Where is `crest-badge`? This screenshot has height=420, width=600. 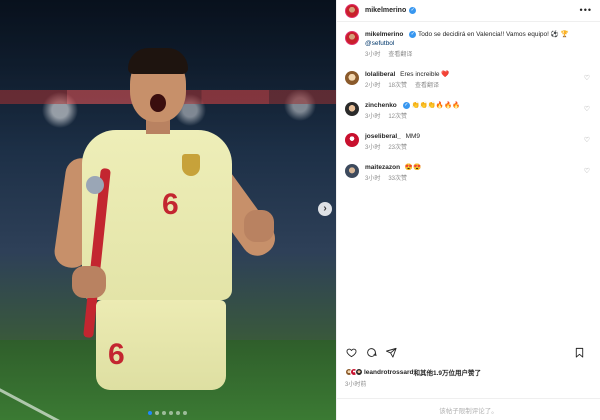
crest-badge is located at coordinates (191, 165).